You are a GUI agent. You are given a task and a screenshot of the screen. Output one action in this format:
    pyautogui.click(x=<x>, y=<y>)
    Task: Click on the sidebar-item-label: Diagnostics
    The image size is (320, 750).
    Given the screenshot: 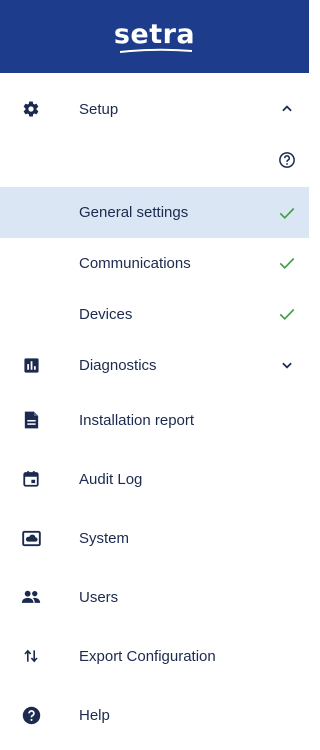 What is the action you would take?
    pyautogui.click(x=118, y=365)
    